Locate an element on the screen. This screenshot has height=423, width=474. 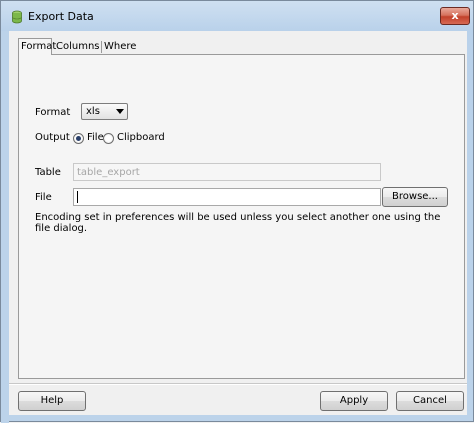
format-select-value: xls is located at coordinates (93, 111).